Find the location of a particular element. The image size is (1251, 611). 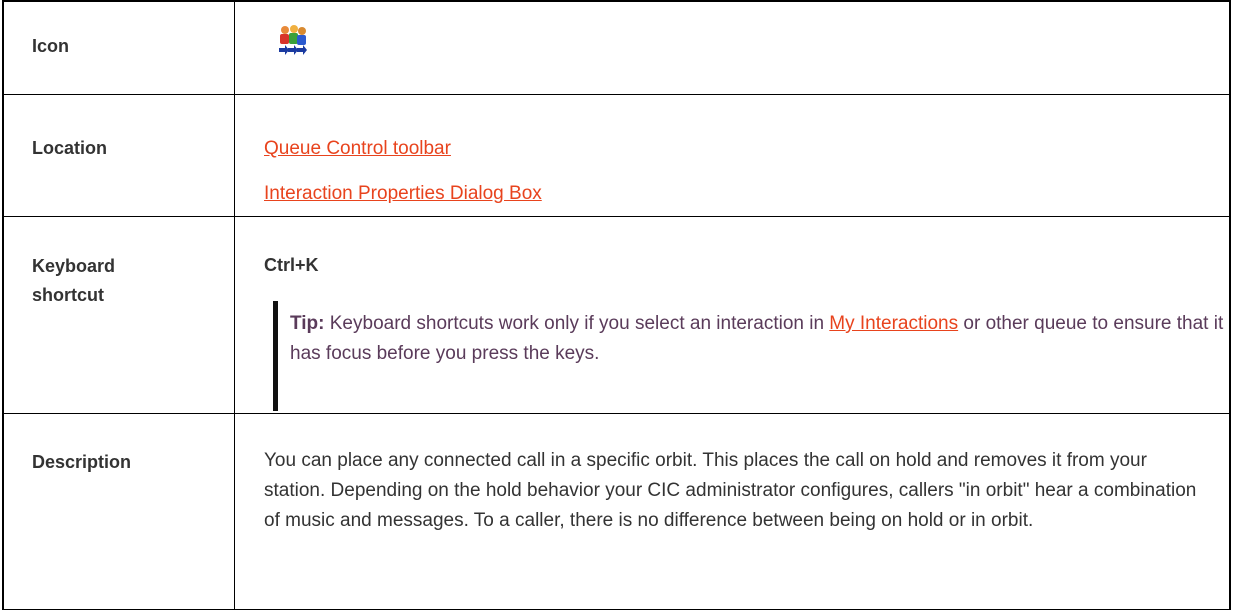

row-label-location: Location is located at coordinates (69, 148).